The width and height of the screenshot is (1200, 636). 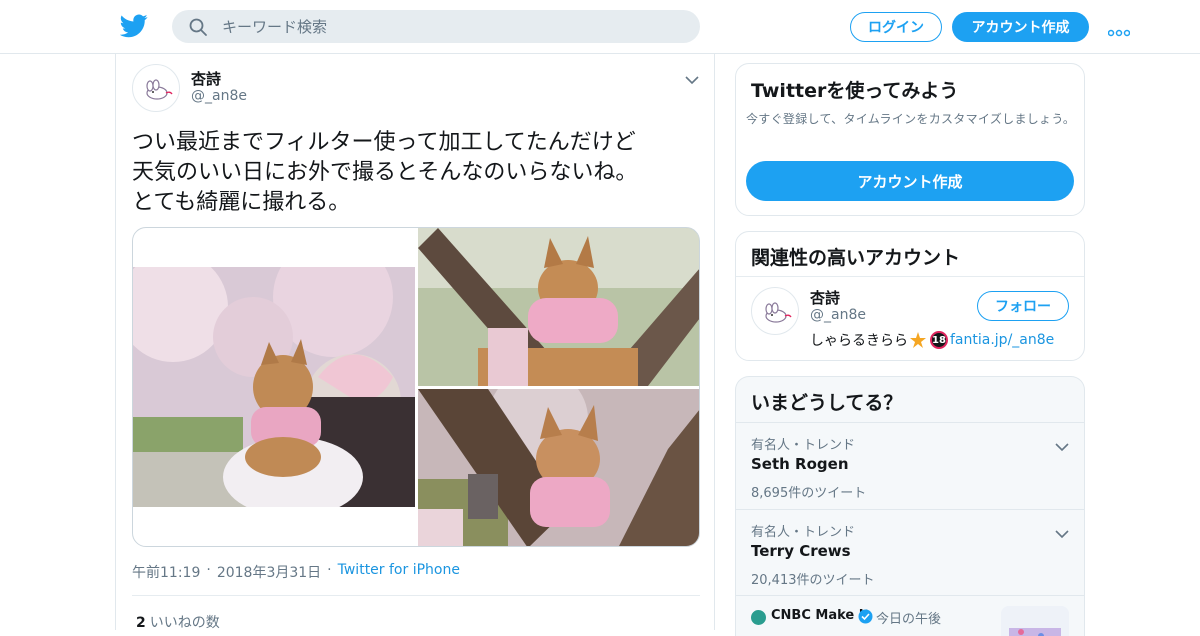 I want to click on trends-title: いまどうしてる？, so click(x=827, y=403).